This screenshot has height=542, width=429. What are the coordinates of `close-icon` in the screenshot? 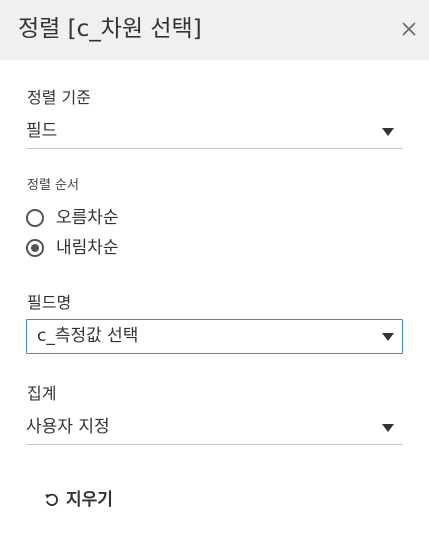 It's located at (409, 29).